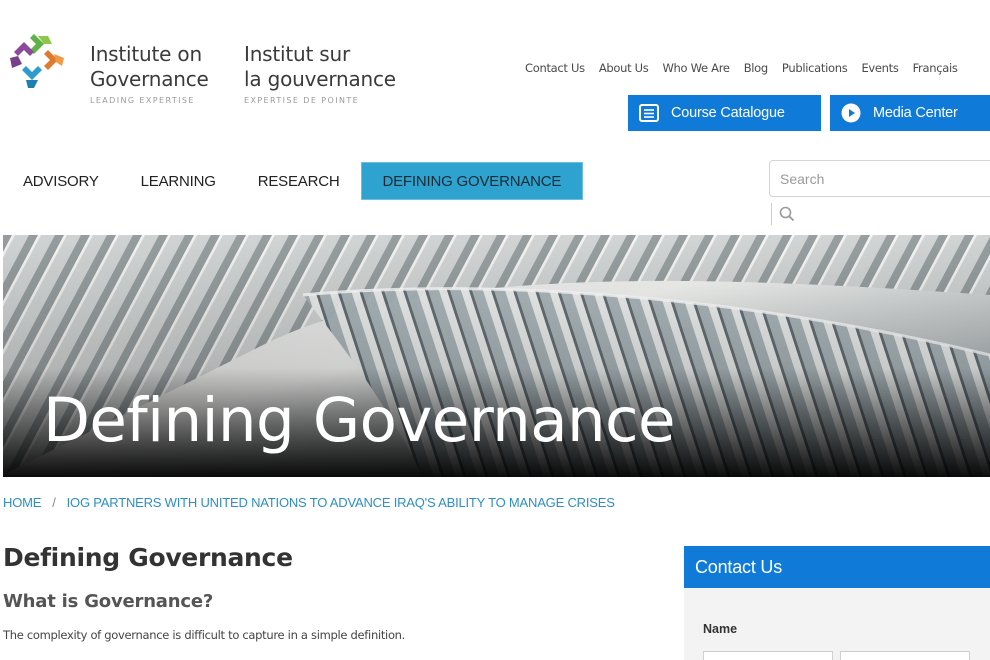 This screenshot has height=660, width=990. What do you see at coordinates (768, 655) in the screenshot?
I see `contact-first-name-input` at bounding box center [768, 655].